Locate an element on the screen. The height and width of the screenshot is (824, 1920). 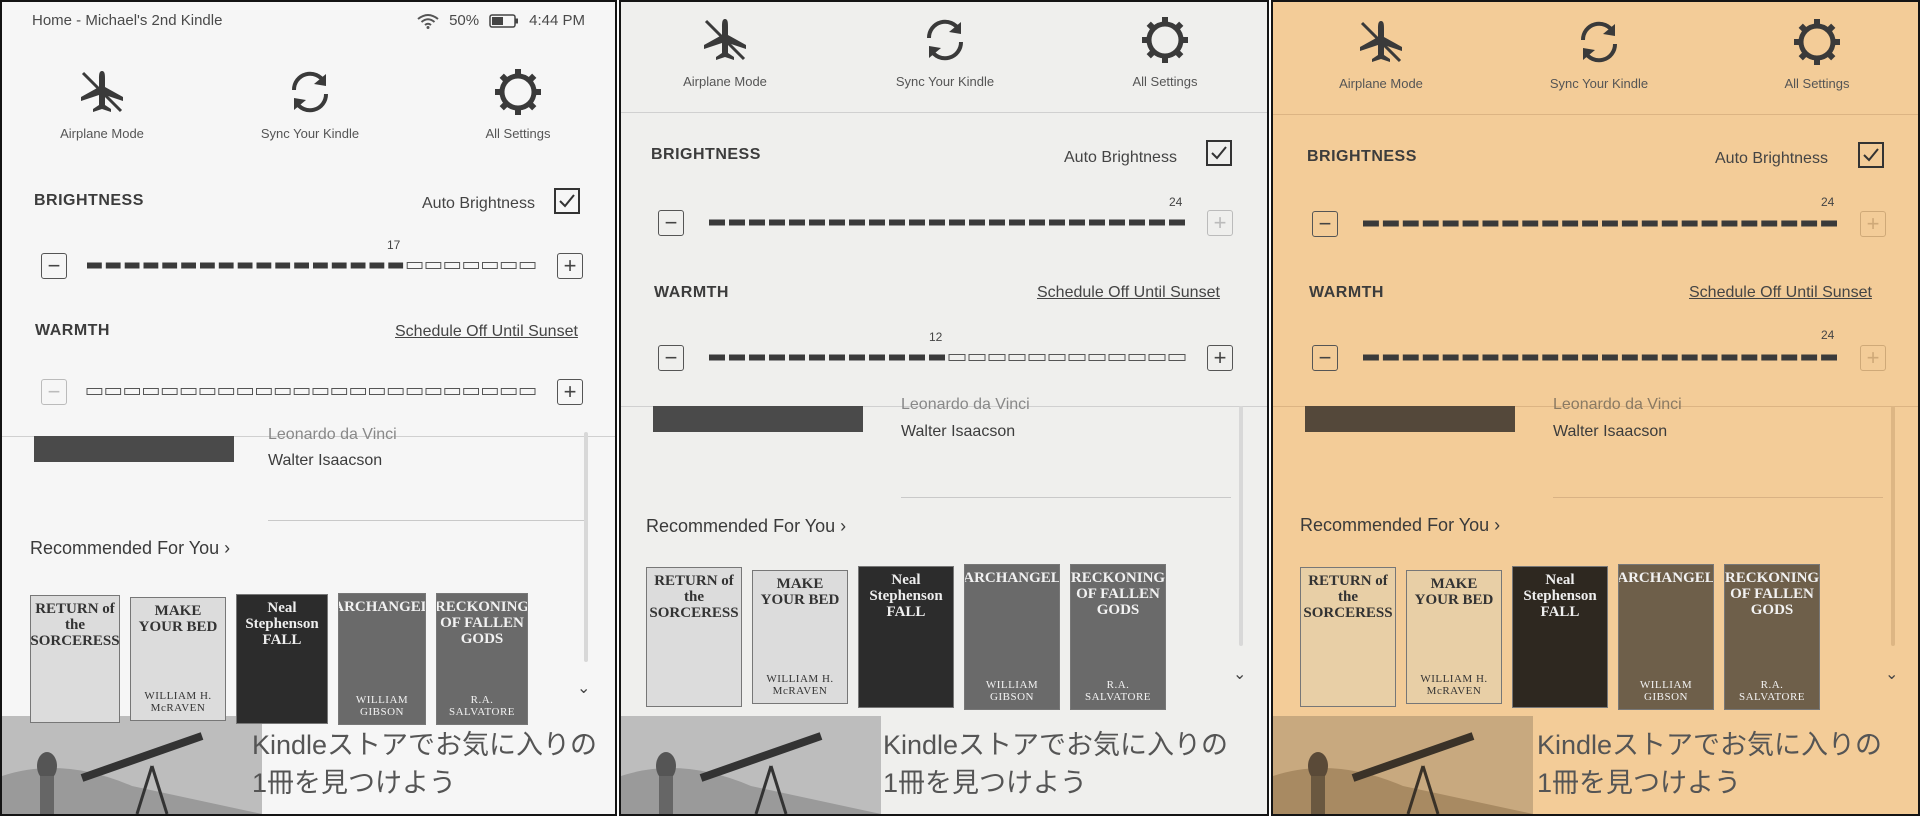
minus-icon: − is located at coordinates (54, 265).